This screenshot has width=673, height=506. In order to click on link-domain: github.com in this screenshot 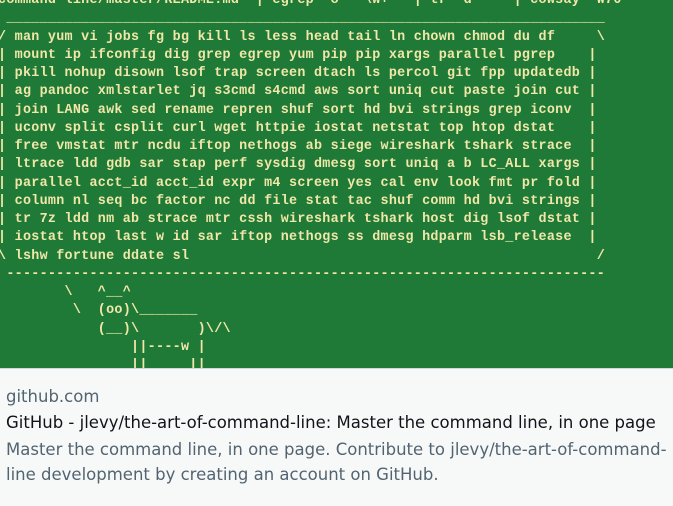, I will do `click(53, 396)`.